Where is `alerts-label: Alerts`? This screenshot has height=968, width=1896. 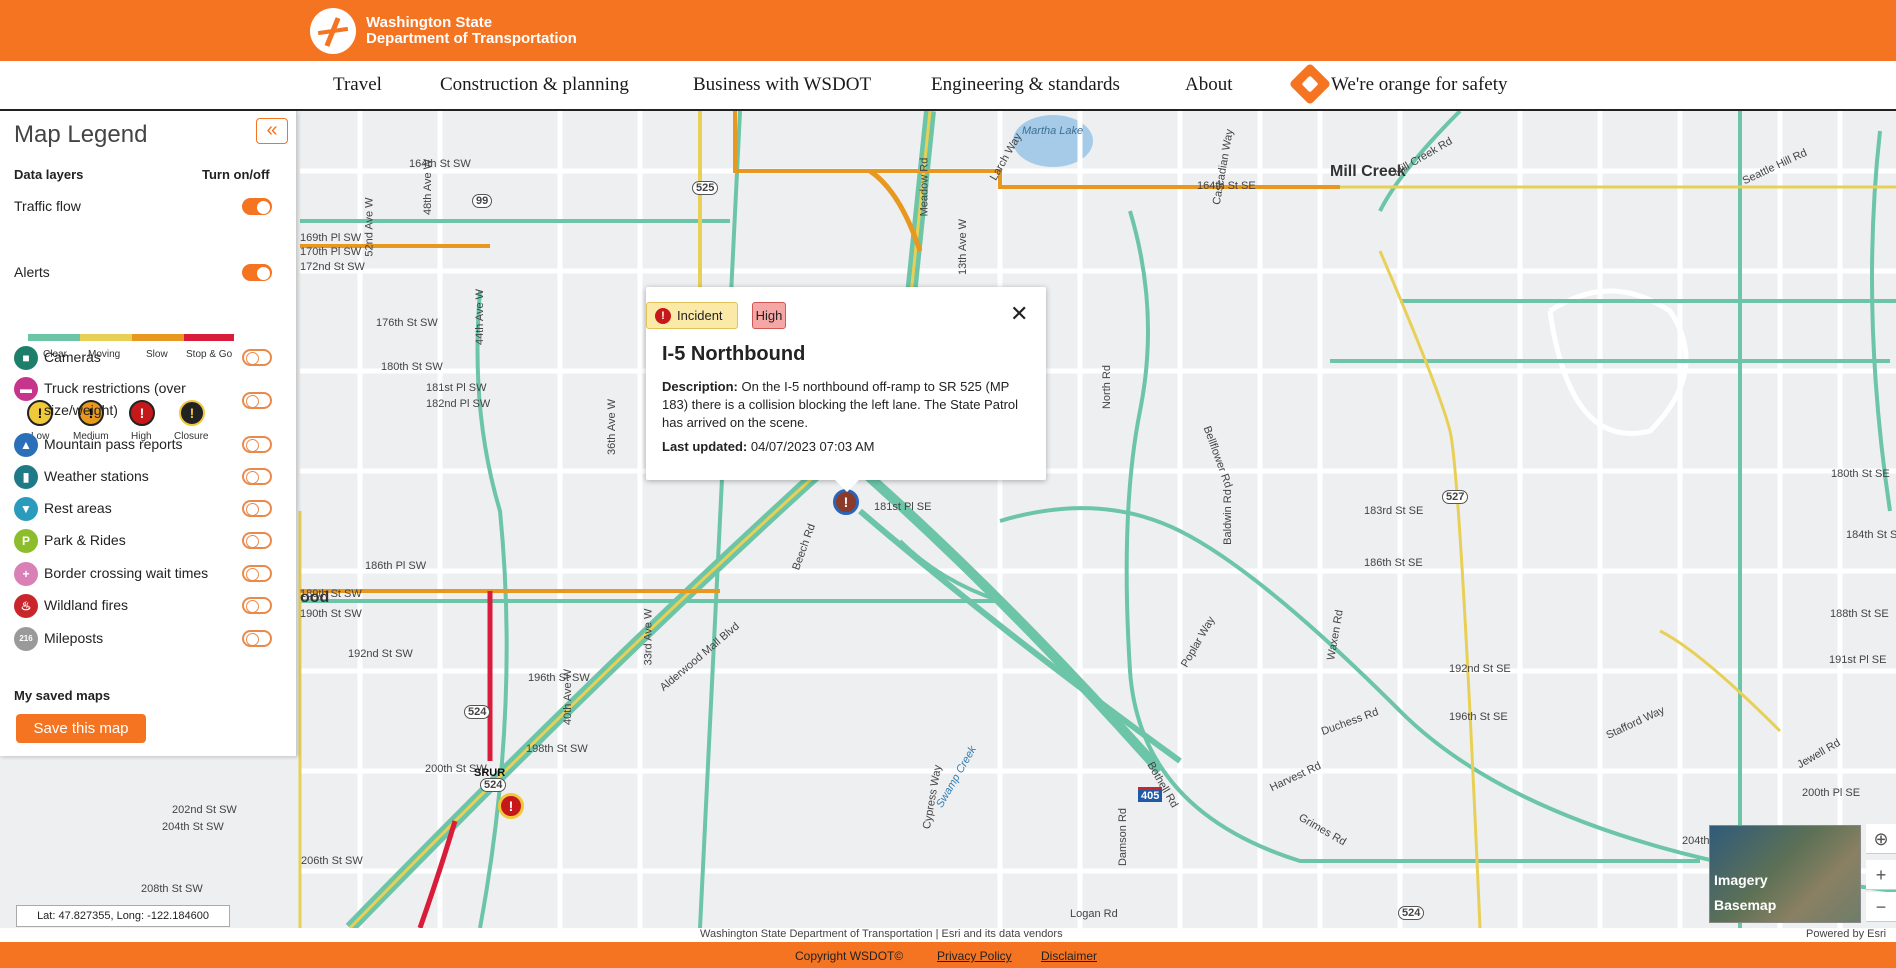
alerts-label: Alerts is located at coordinates (32, 272).